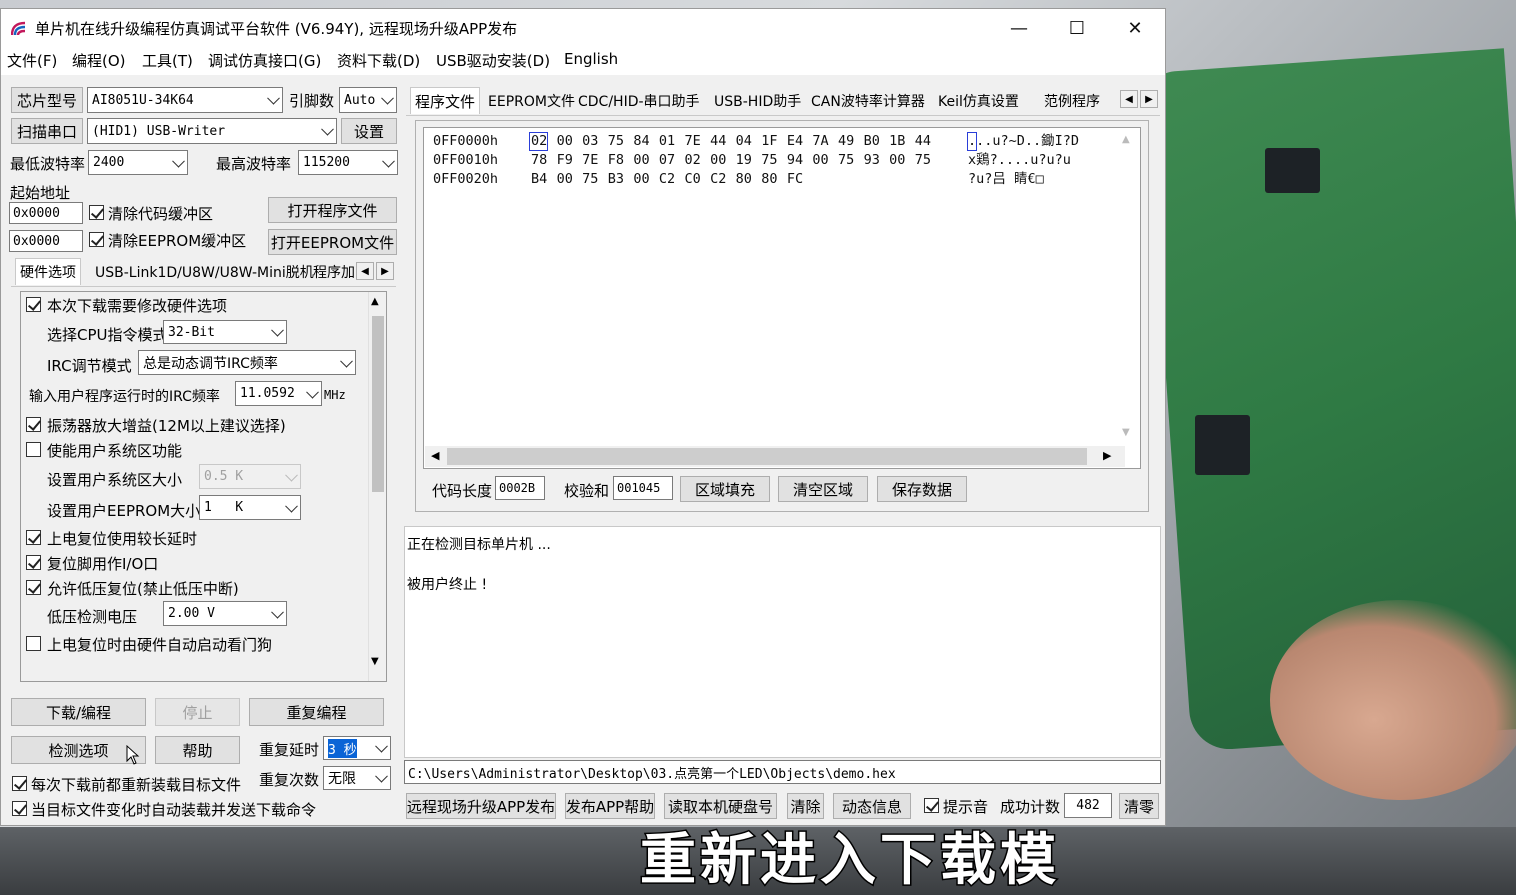 The width and height of the screenshot is (1516, 895). I want to click on hex-row: B4 00 75 B3 00 C2 C0 C2 80 80 FC, so click(731, 179).